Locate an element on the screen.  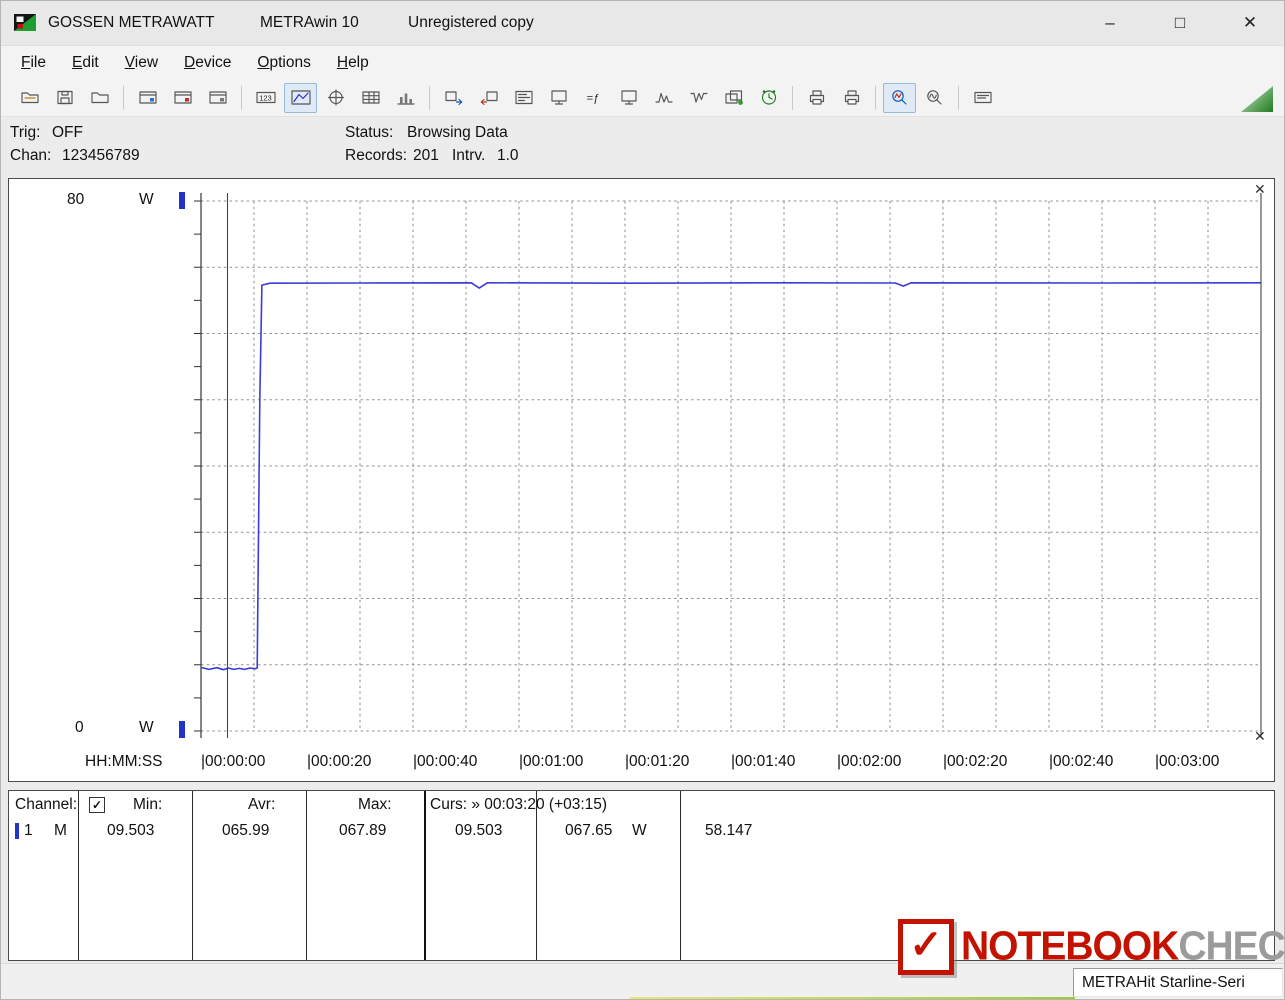
device-receive-icon is located at coordinates (488, 98).